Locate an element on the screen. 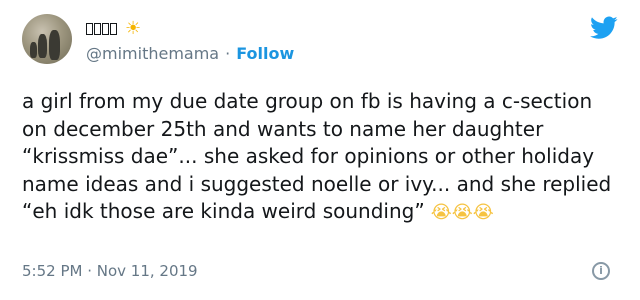  handle-row: @mimithemama · Follow is located at coordinates (190, 53).